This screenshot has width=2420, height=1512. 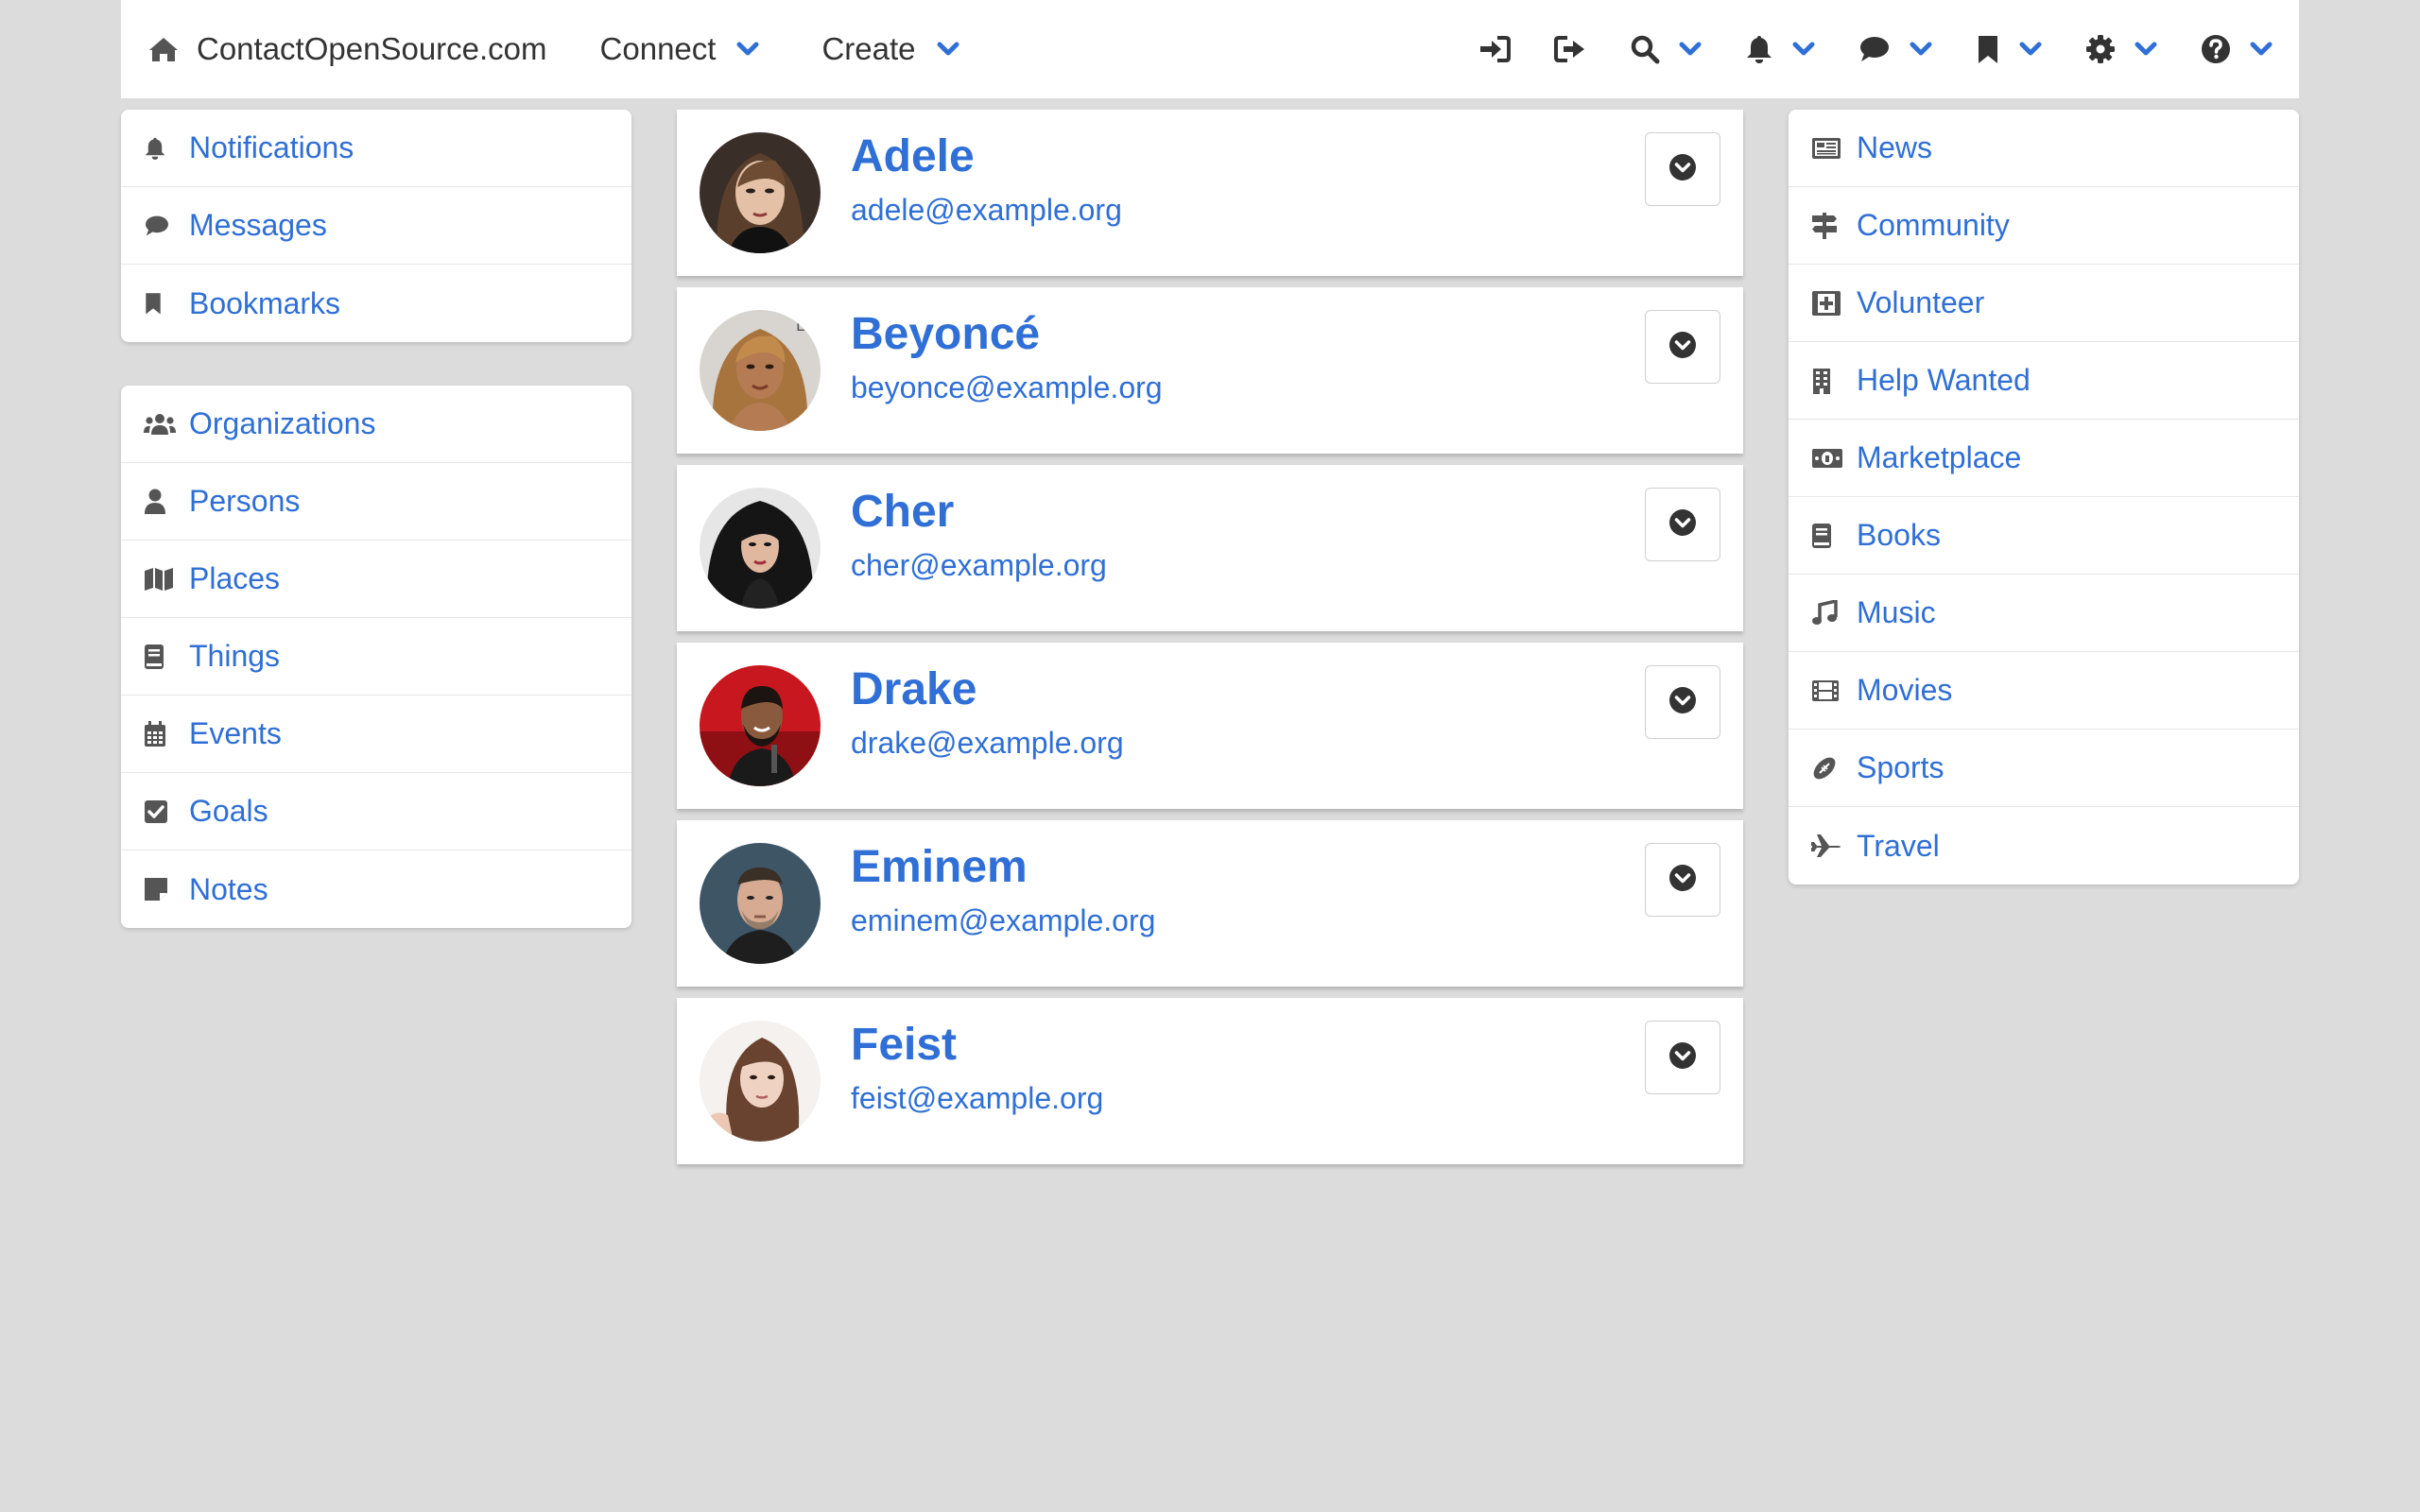 What do you see at coordinates (2044, 381) in the screenshot?
I see `sidebar-item-help-wanted: Help Wanted` at bounding box center [2044, 381].